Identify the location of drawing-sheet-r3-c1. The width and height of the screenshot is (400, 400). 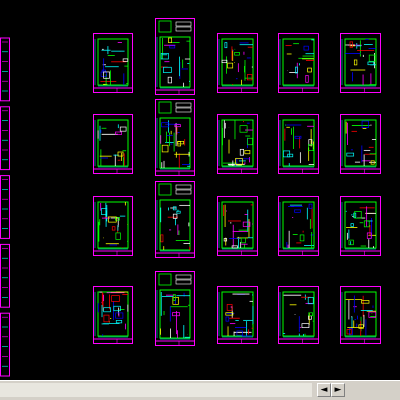
(113, 226).